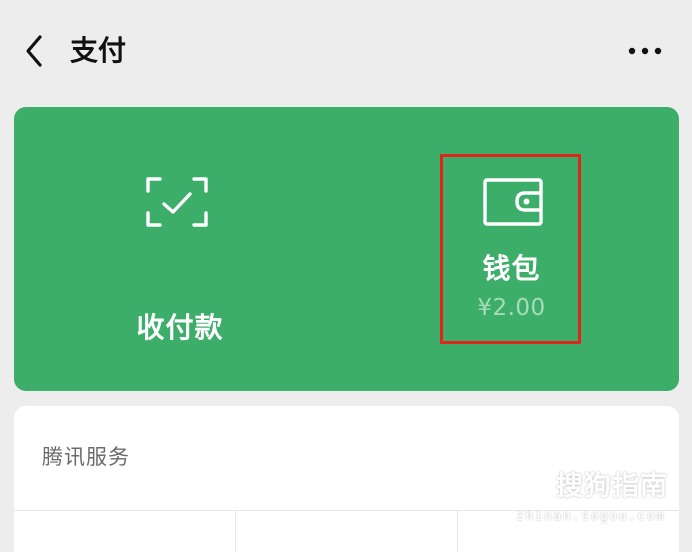  What do you see at coordinates (511, 249) in the screenshot?
I see `wallet-button: 钱包 ¥2.00` at bounding box center [511, 249].